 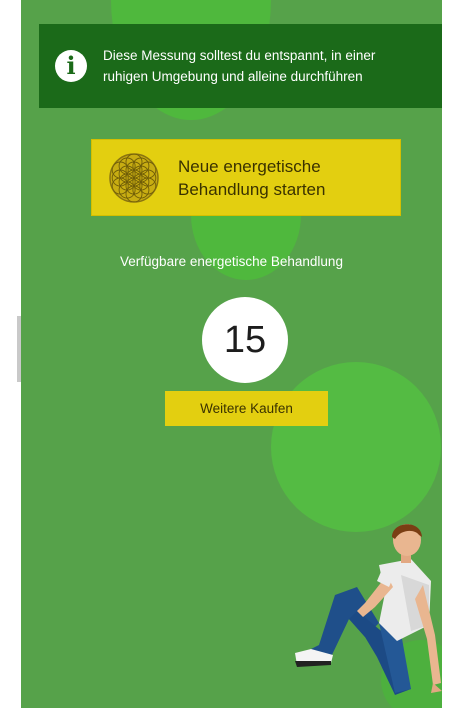 What do you see at coordinates (233, 76) in the screenshot?
I see `info-message-line: ruhigen Umgebung und alleine durchführen` at bounding box center [233, 76].